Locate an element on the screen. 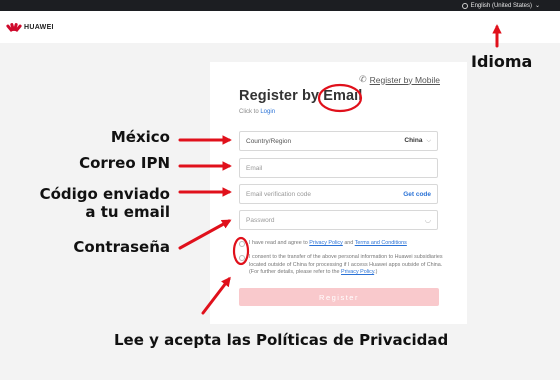 The height and width of the screenshot is (380, 560). huawei-logo: HUAWEI is located at coordinates (29, 27).